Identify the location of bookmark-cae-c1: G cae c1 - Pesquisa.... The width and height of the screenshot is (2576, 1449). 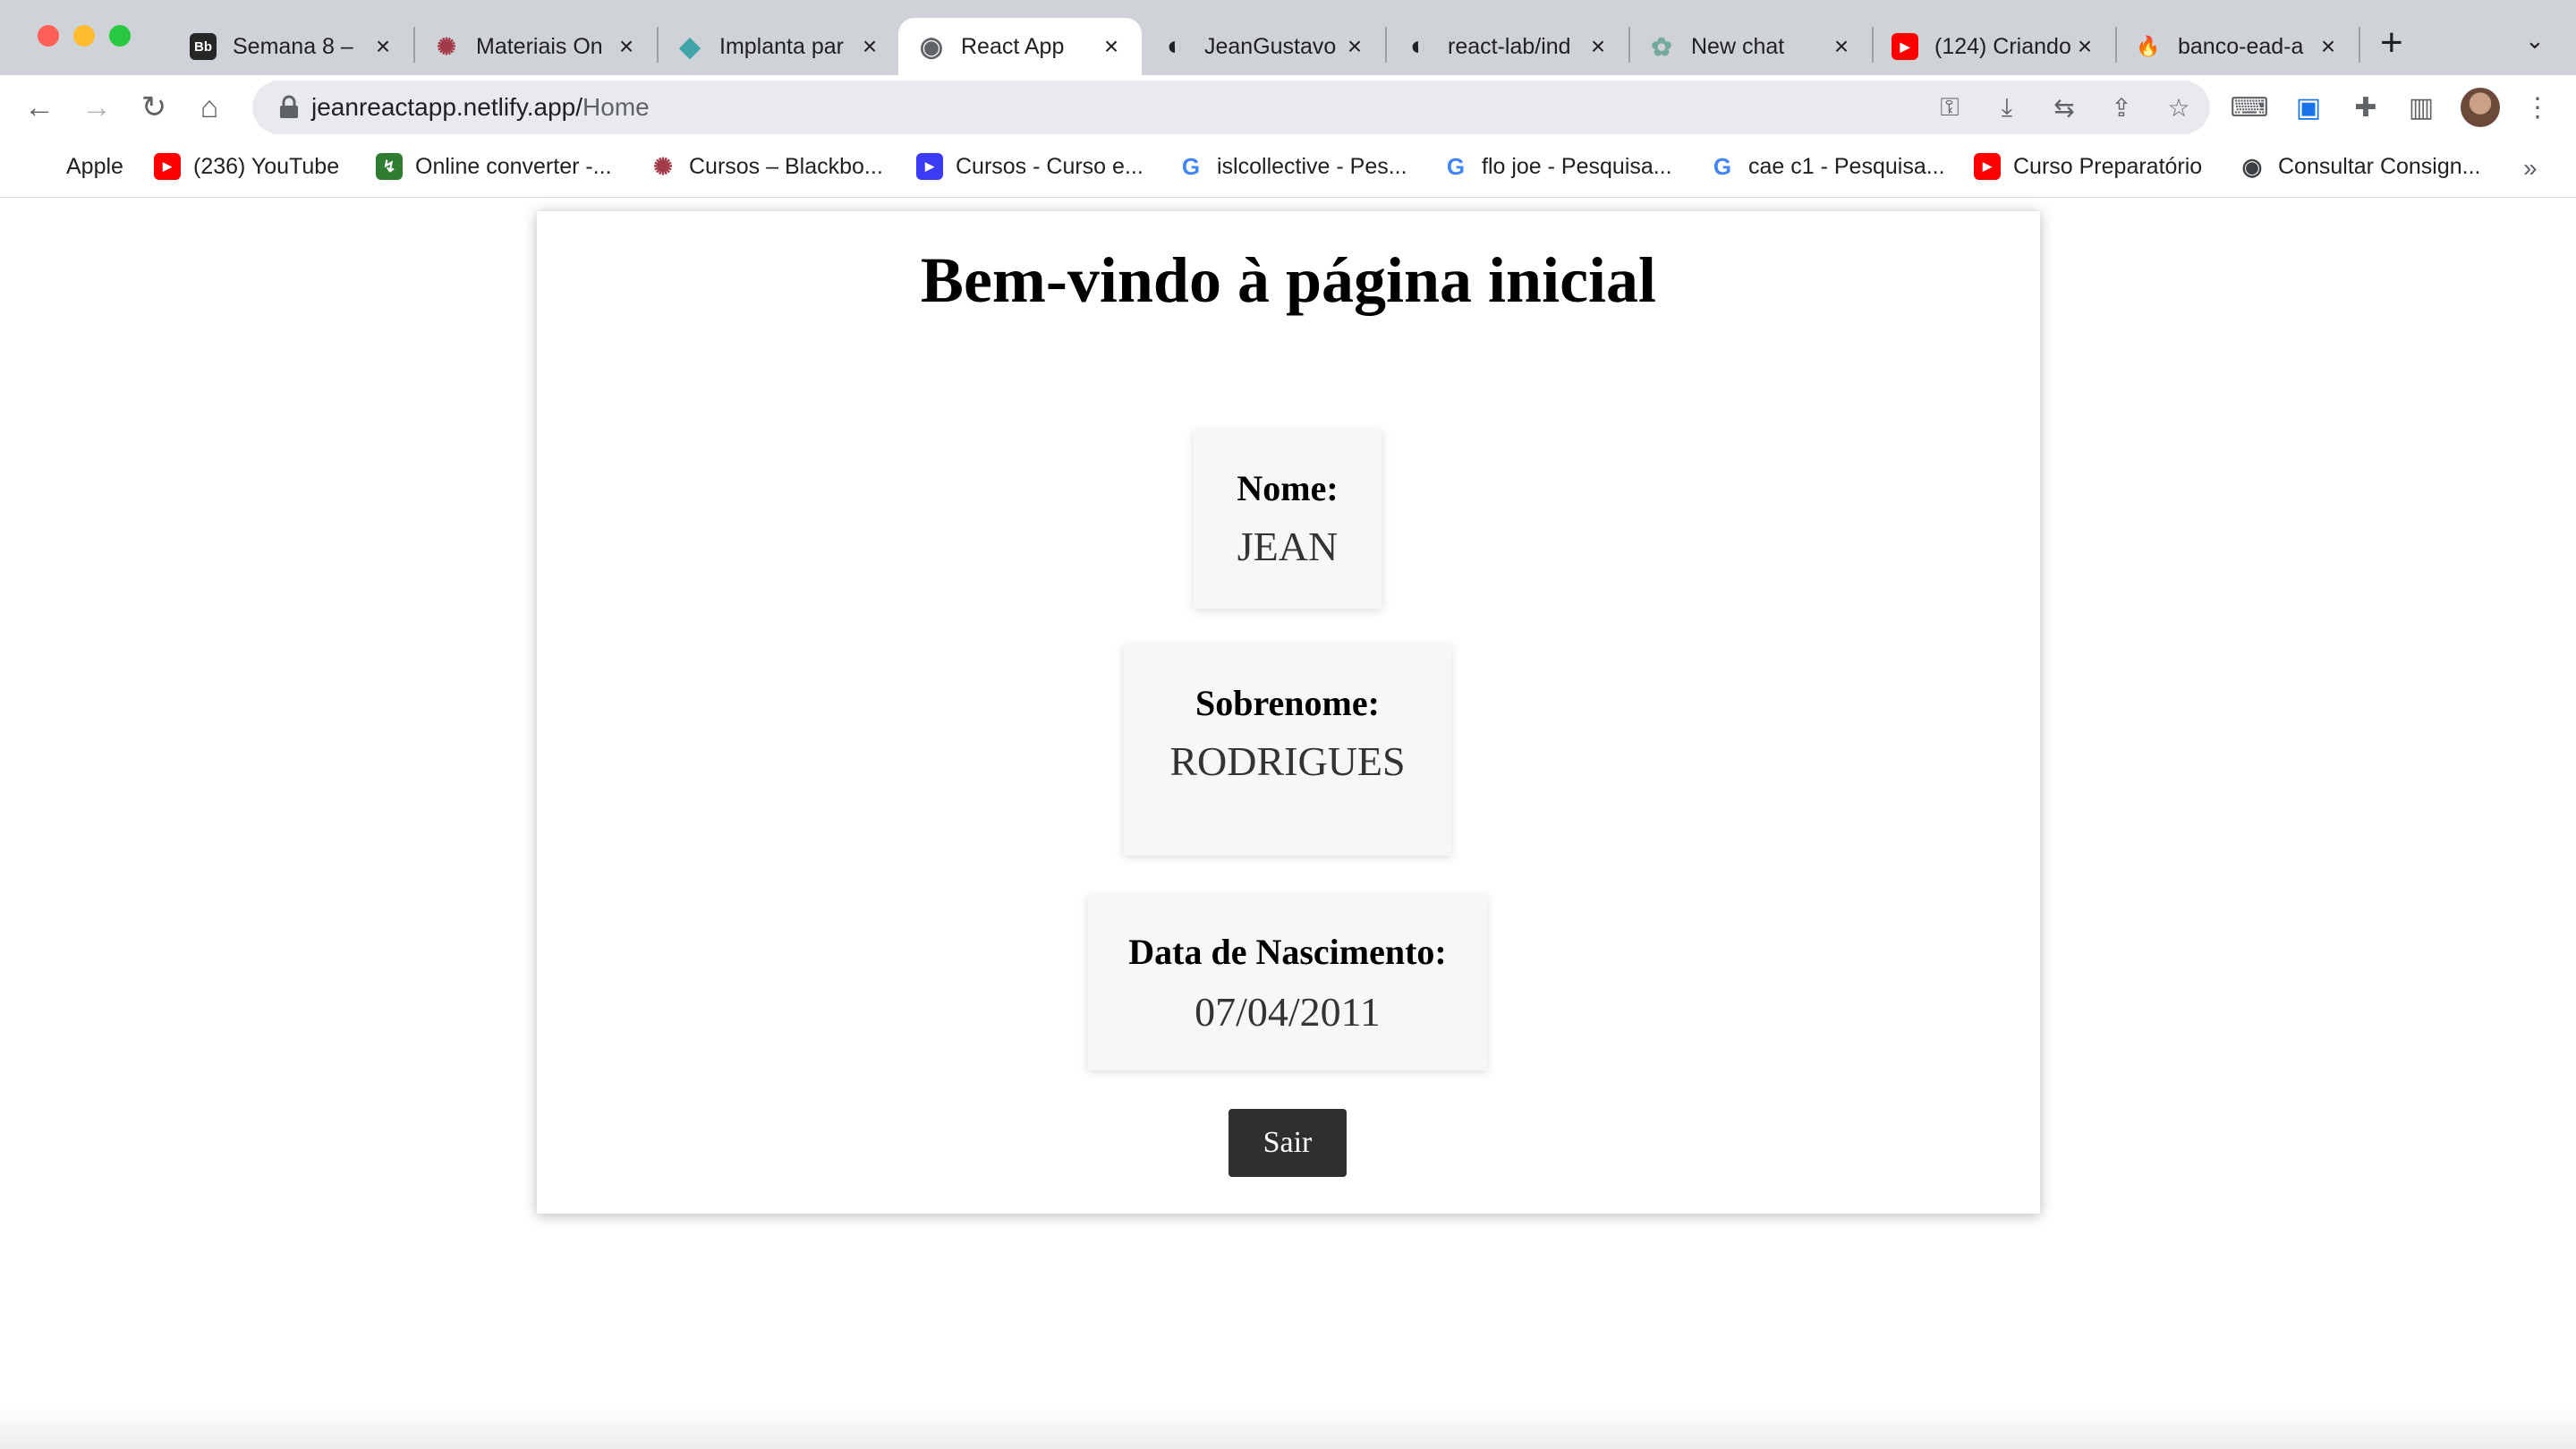
(1827, 166).